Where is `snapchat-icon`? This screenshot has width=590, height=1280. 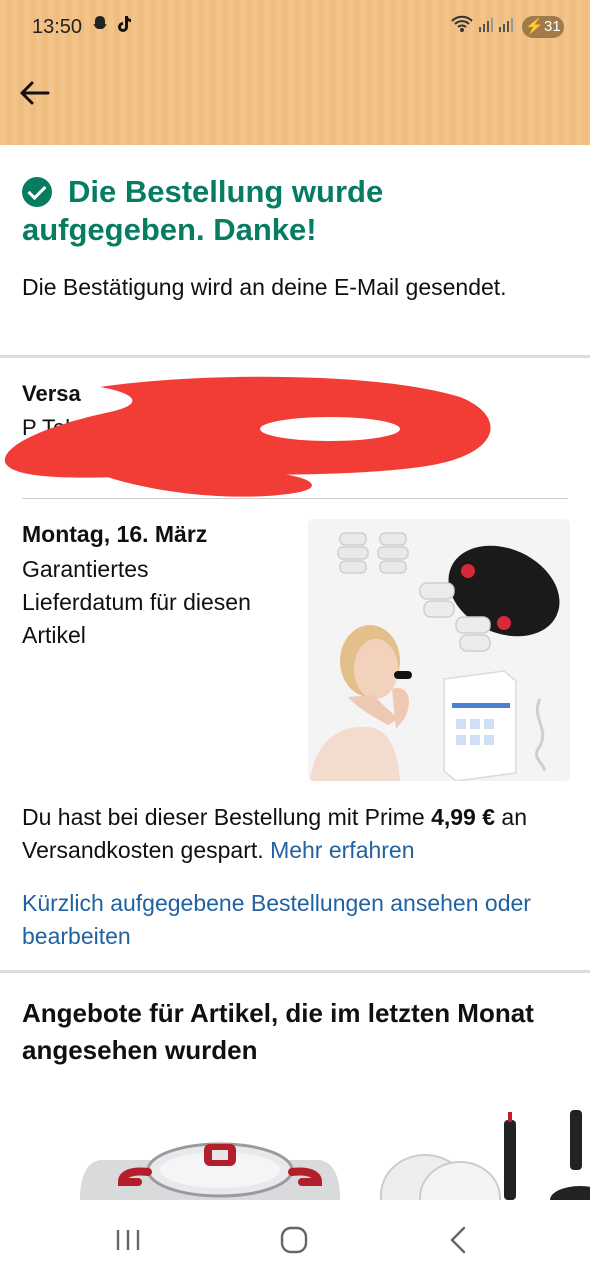 snapchat-icon is located at coordinates (100, 27).